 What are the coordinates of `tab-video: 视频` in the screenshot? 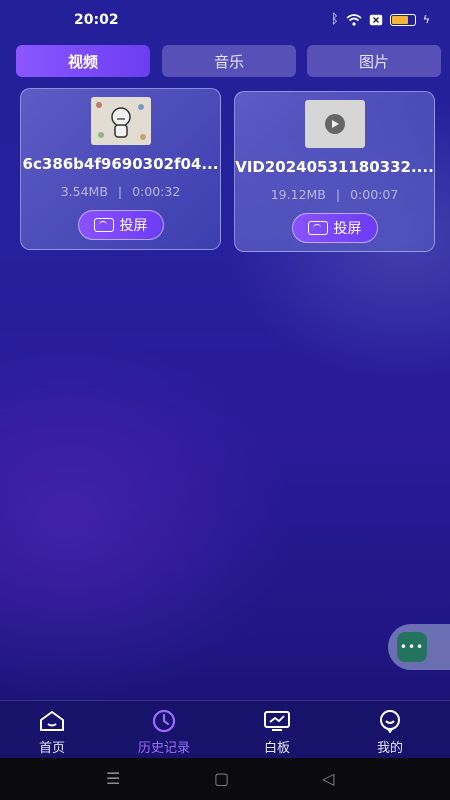 It's located at (83, 61).